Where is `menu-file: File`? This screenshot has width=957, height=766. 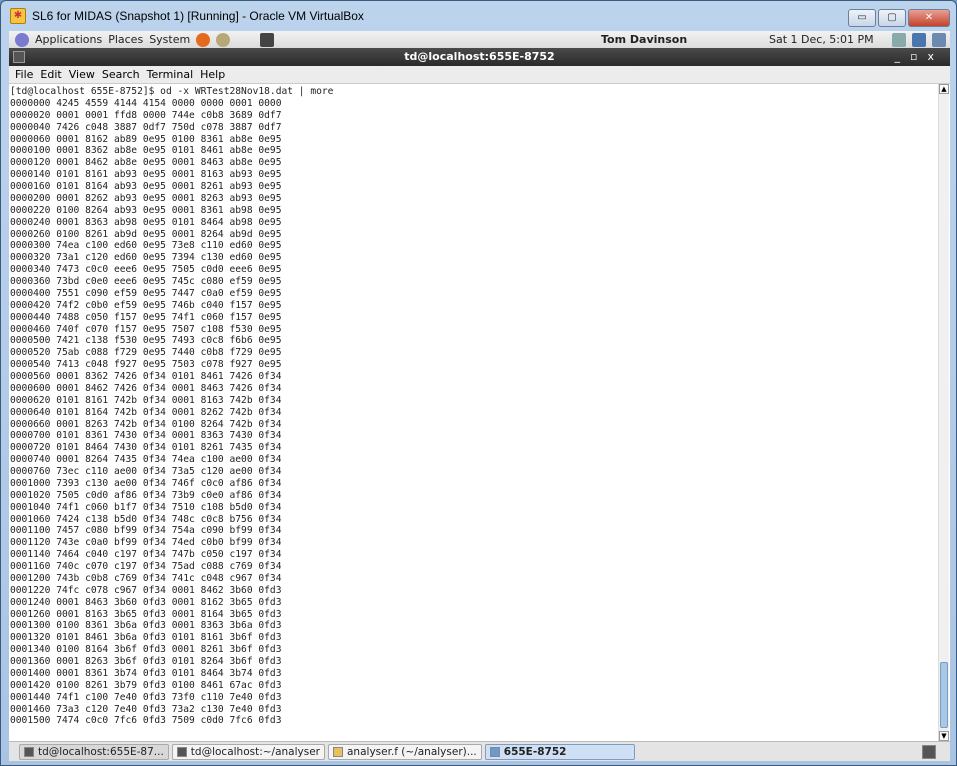 menu-file: File is located at coordinates (24, 74).